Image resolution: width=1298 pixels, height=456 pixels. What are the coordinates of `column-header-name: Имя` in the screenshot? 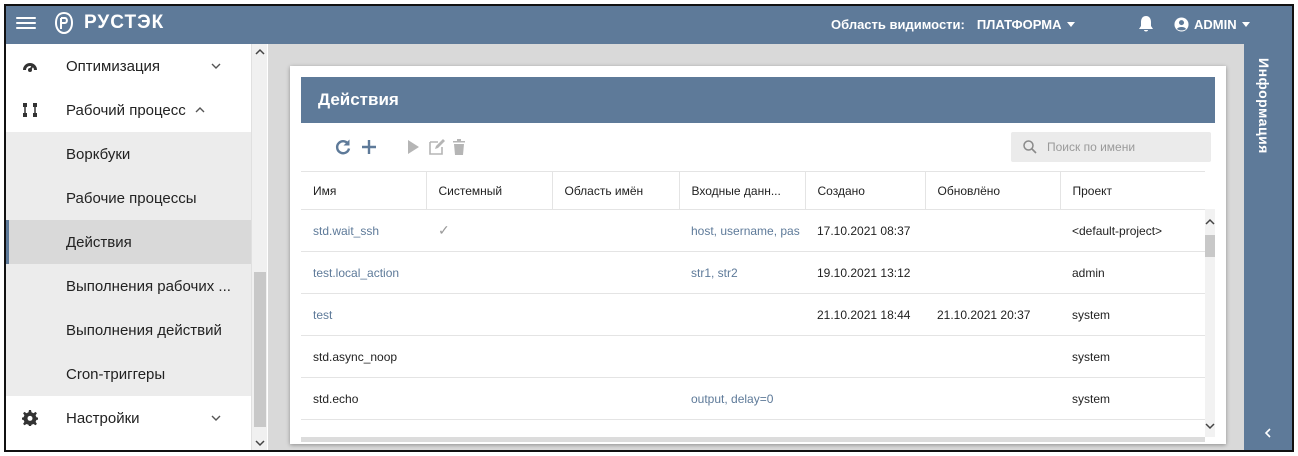 It's located at (364, 190).